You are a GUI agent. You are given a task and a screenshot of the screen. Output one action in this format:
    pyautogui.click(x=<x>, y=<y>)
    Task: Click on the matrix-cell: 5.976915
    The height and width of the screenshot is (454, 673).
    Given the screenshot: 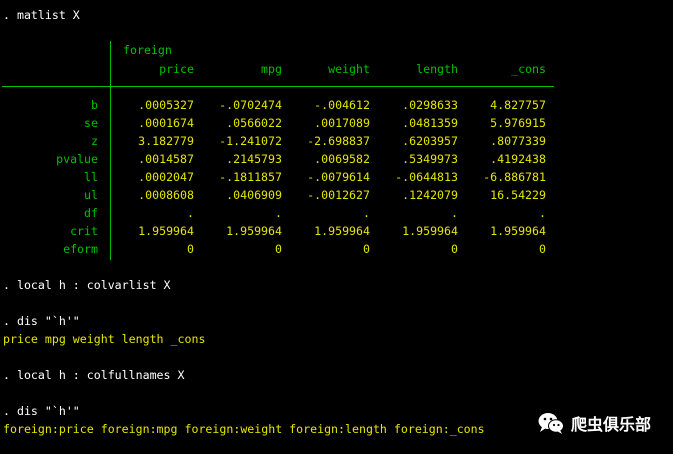 What is the action you would take?
    pyautogui.click(x=518, y=123)
    